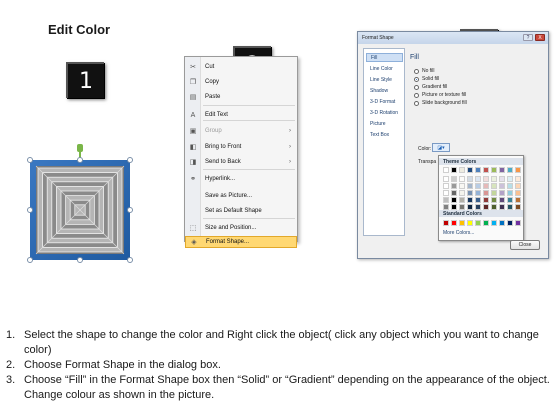 The height and width of the screenshot is (420, 560). What do you see at coordinates (241, 82) in the screenshot?
I see `menu-item-copy: ❐ Copy` at bounding box center [241, 82].